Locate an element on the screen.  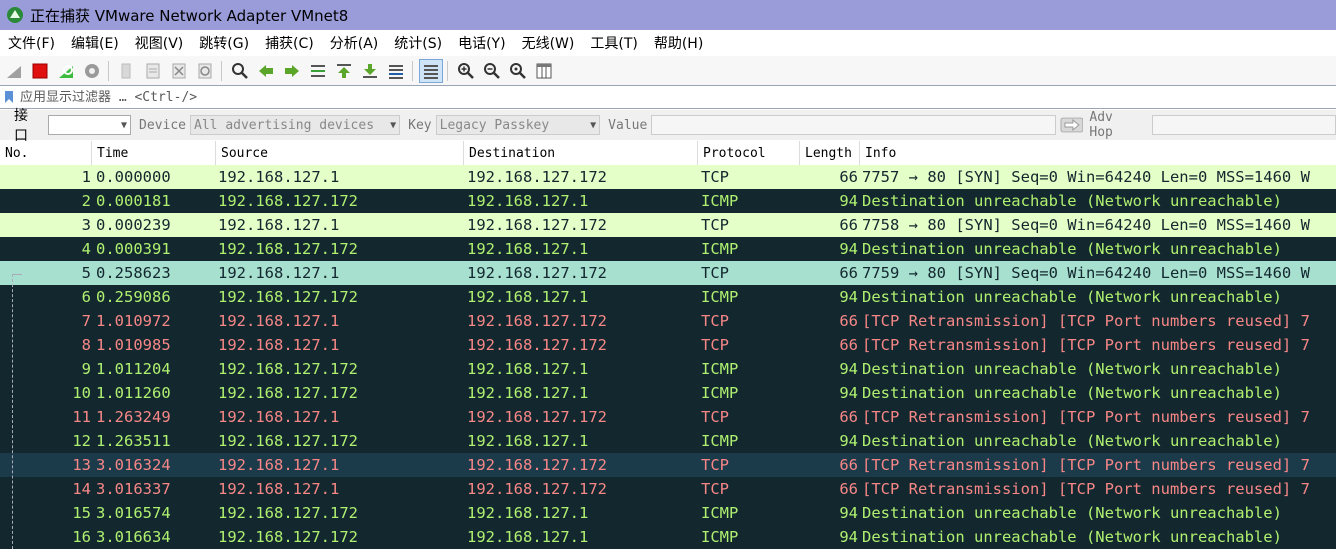
wireshark-logo-icon is located at coordinates (15, 15).